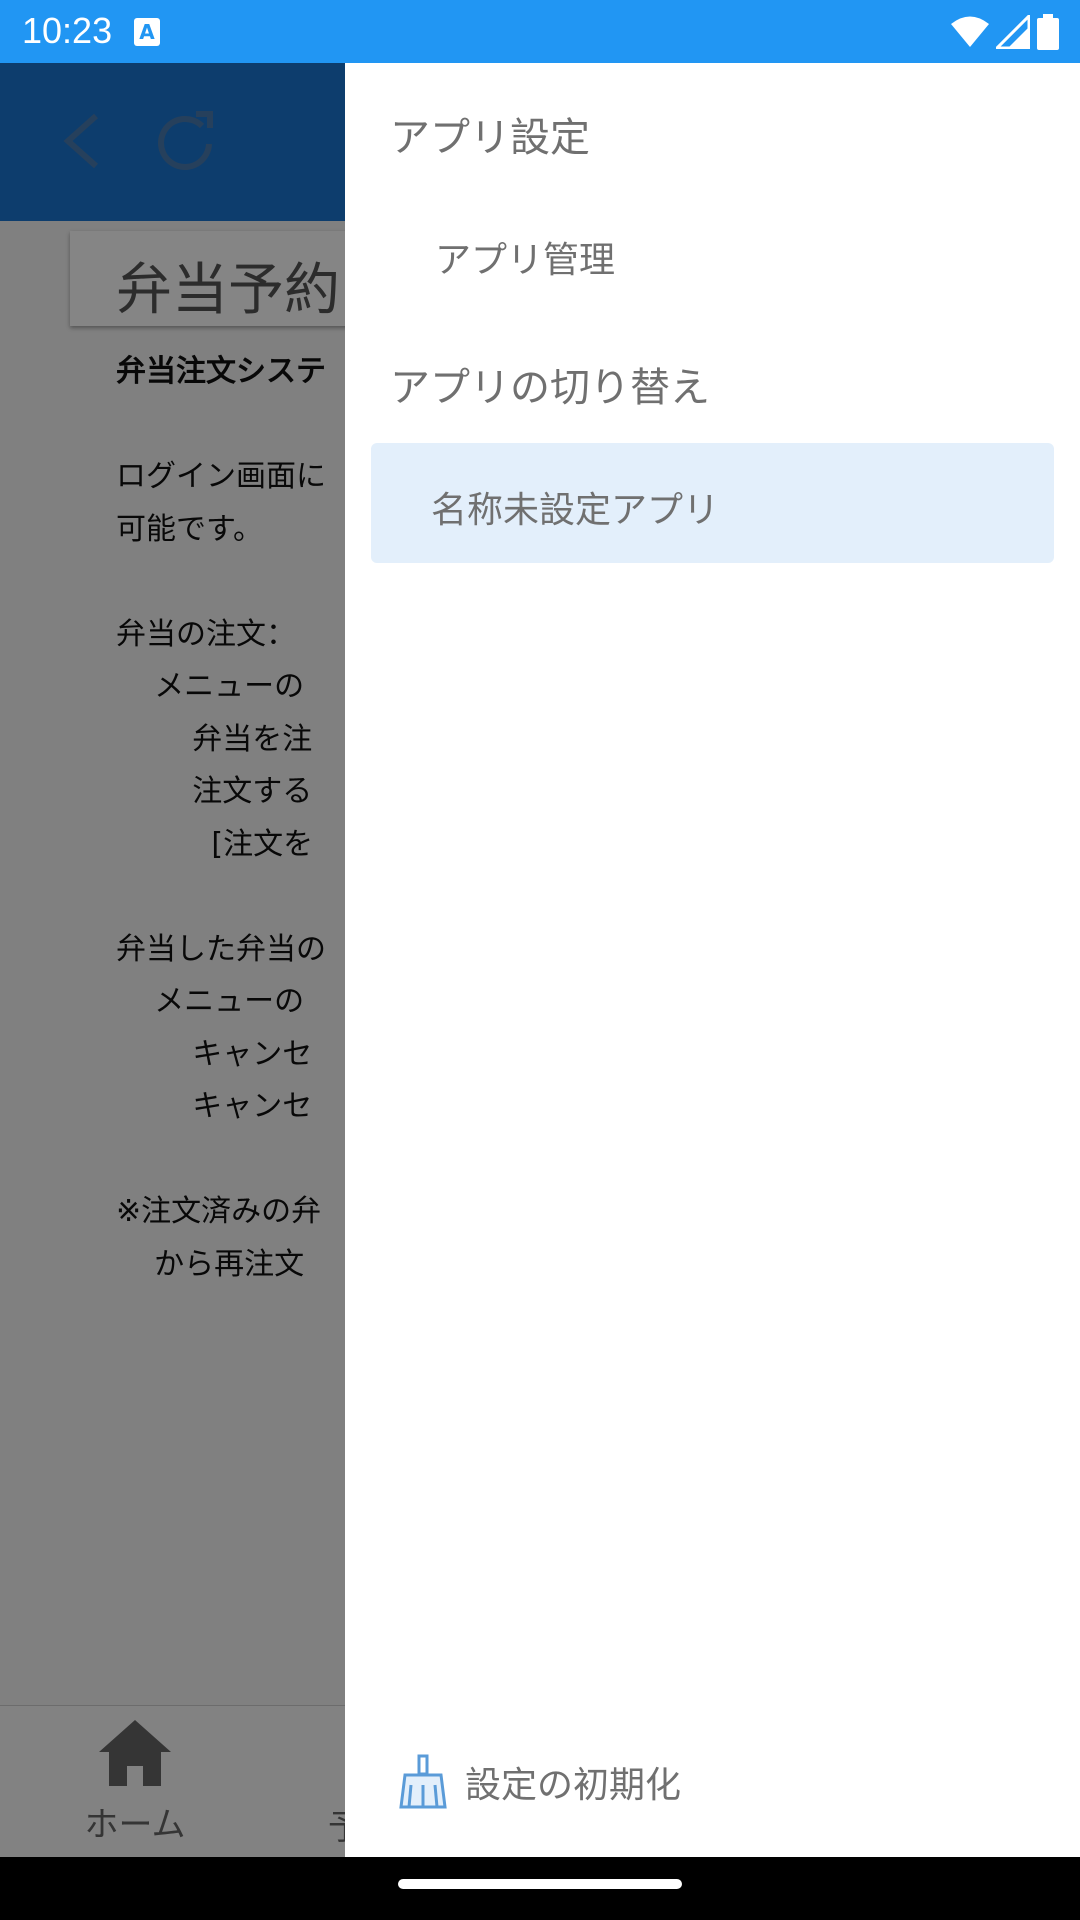  What do you see at coordinates (970, 31) in the screenshot?
I see `wifi-icon` at bounding box center [970, 31].